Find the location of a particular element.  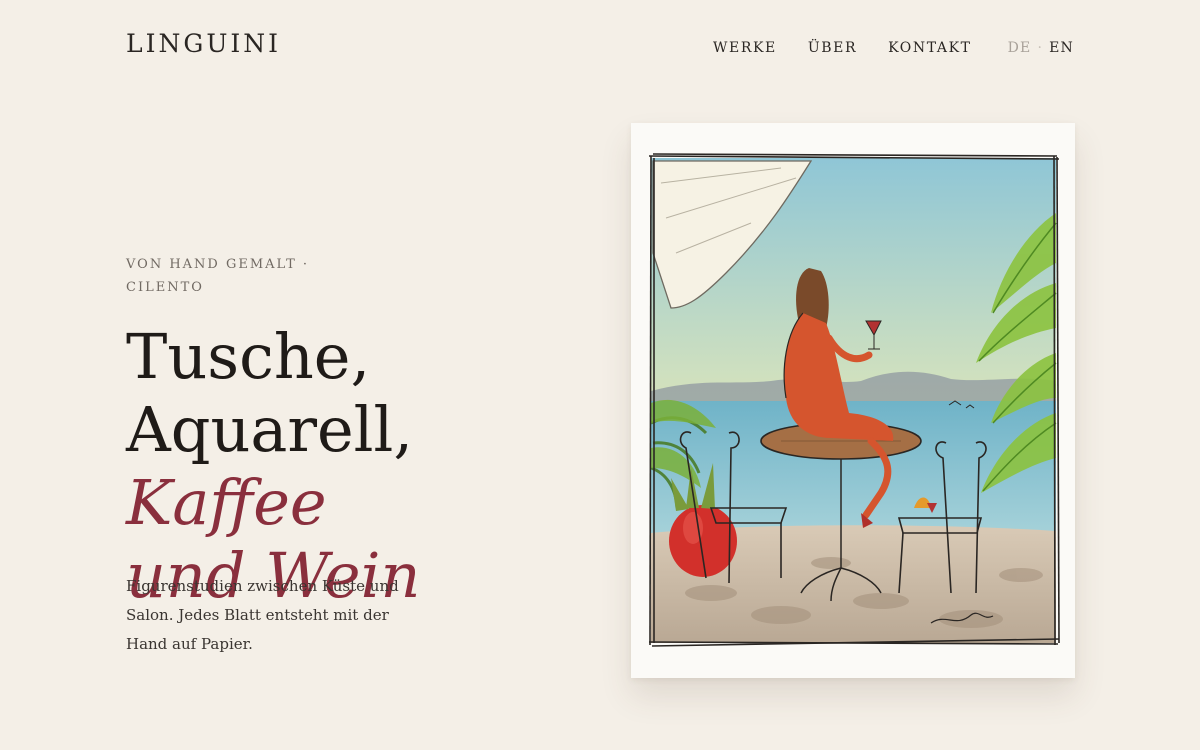

nav-item-kontakt: KONTAKT is located at coordinates (930, 48).